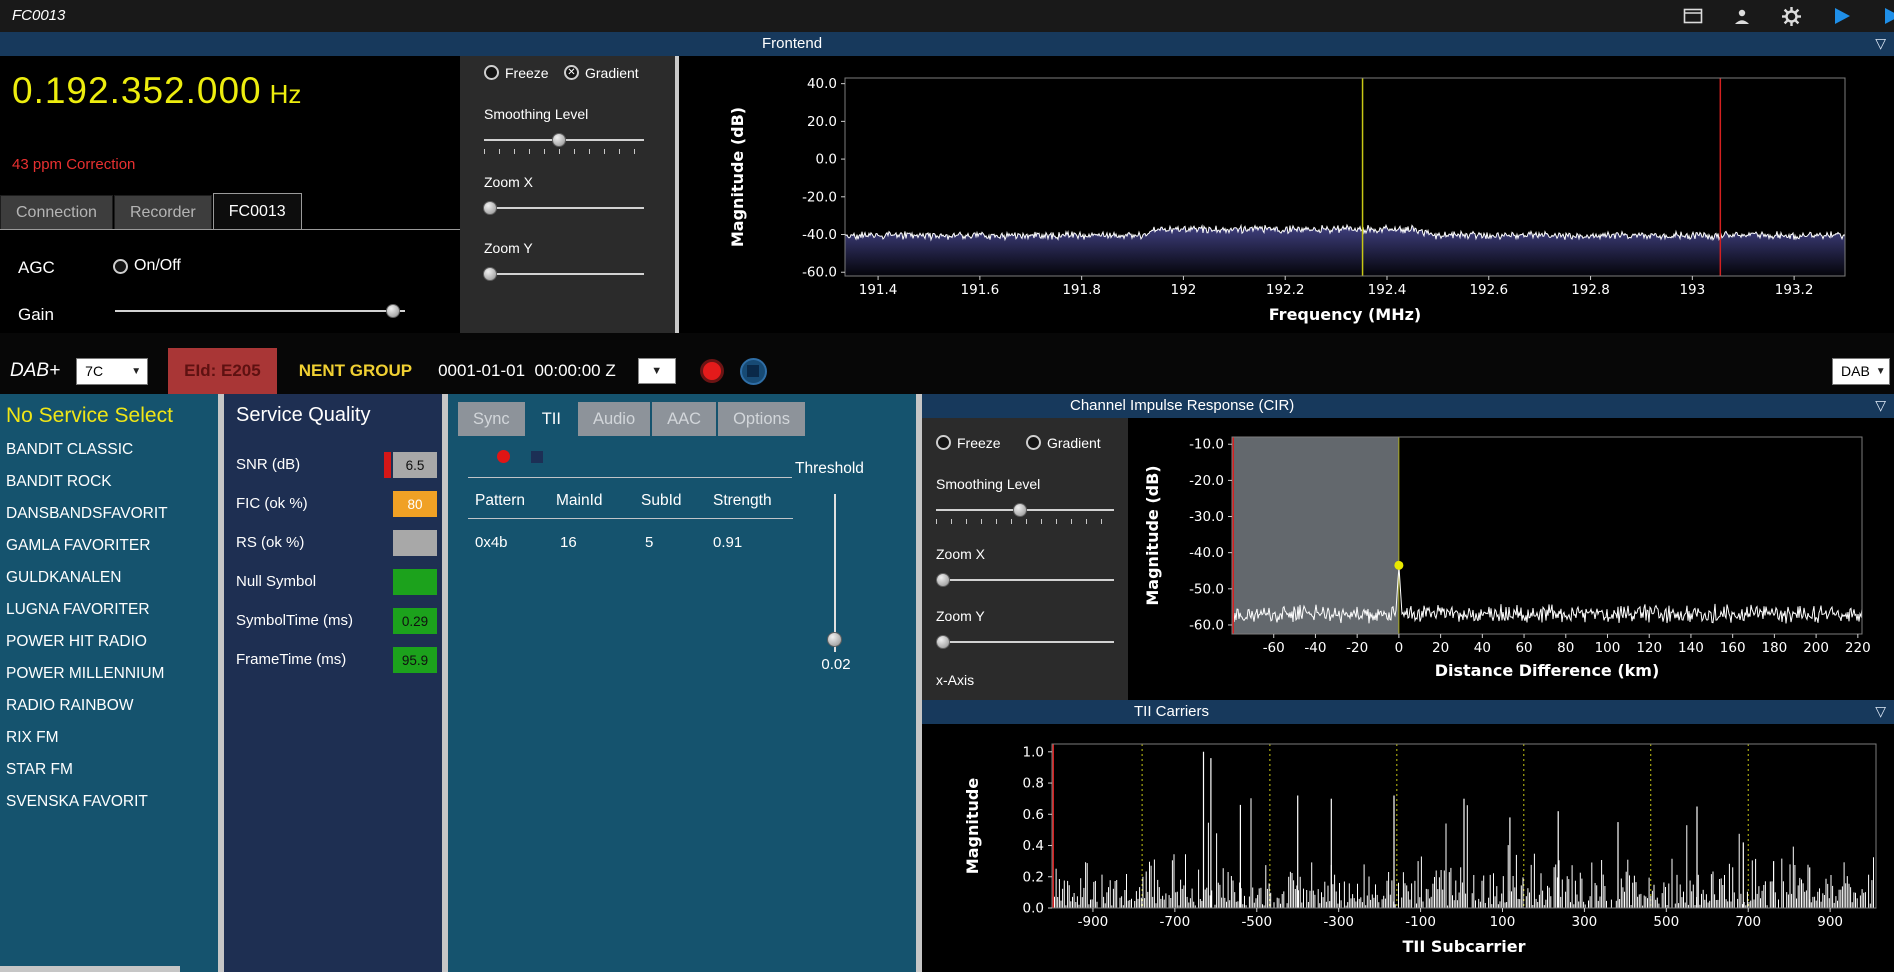 The height and width of the screenshot is (972, 1894). What do you see at coordinates (109, 610) in the screenshot?
I see `service-item: LUGNA FAVORITER` at bounding box center [109, 610].